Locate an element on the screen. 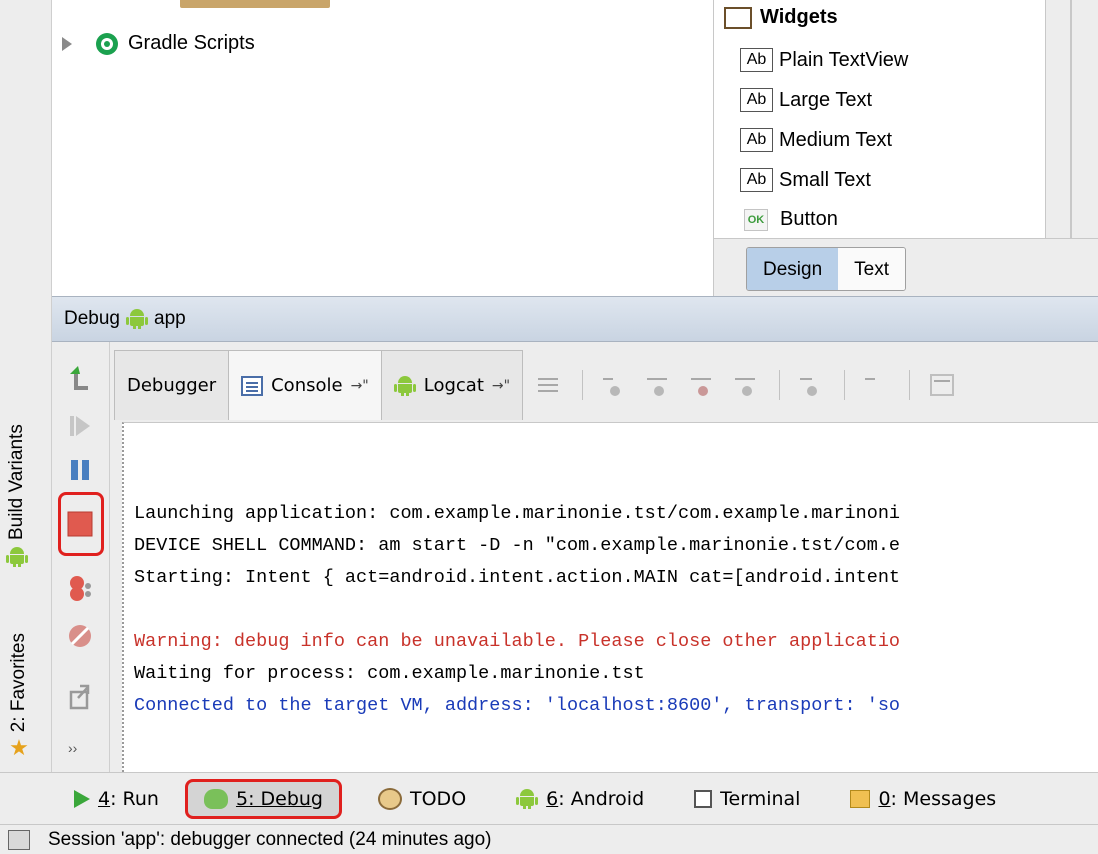  palette-item: Ab Medium Text is located at coordinates (816, 140).